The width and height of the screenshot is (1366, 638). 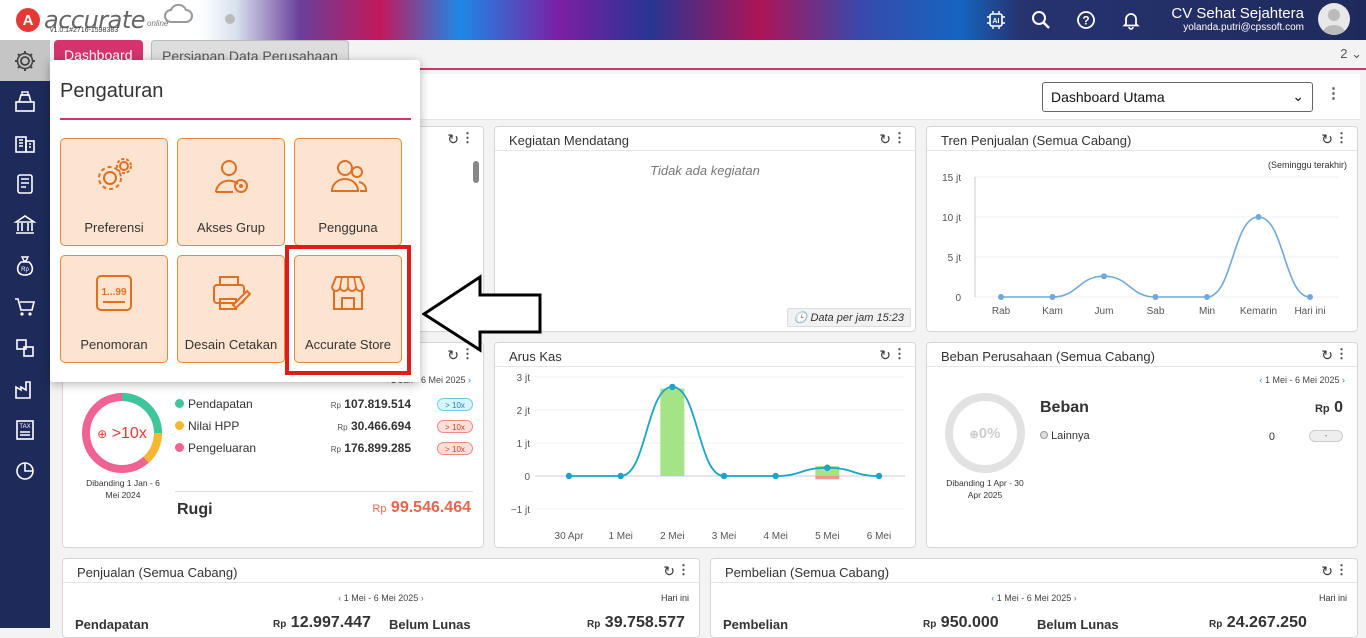 What do you see at coordinates (25, 265) in the screenshot?
I see `sidebar-item-penjualan: Rp` at bounding box center [25, 265].